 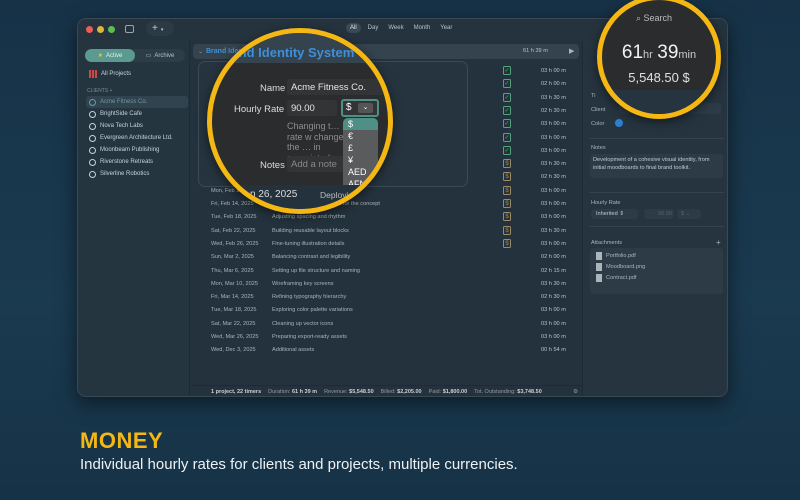 I want to click on notes-input: Add a note, so click(x=317, y=164).